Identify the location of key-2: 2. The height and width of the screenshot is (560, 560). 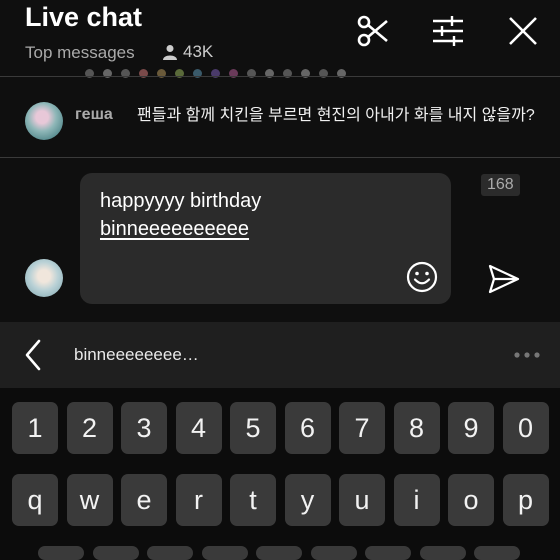
(89, 428).